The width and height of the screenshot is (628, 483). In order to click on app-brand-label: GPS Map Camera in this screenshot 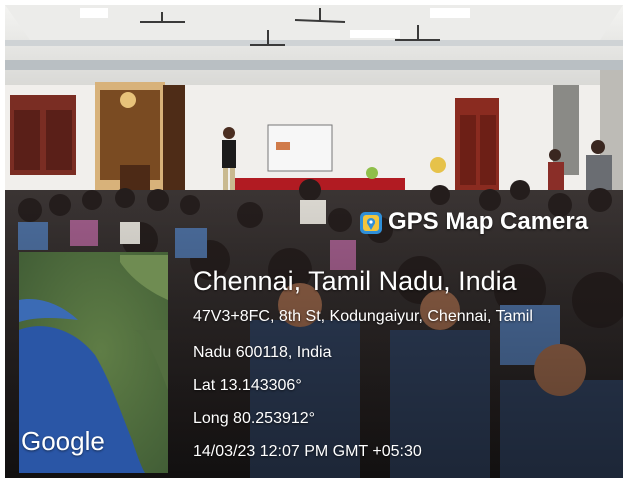, I will do `click(488, 221)`.